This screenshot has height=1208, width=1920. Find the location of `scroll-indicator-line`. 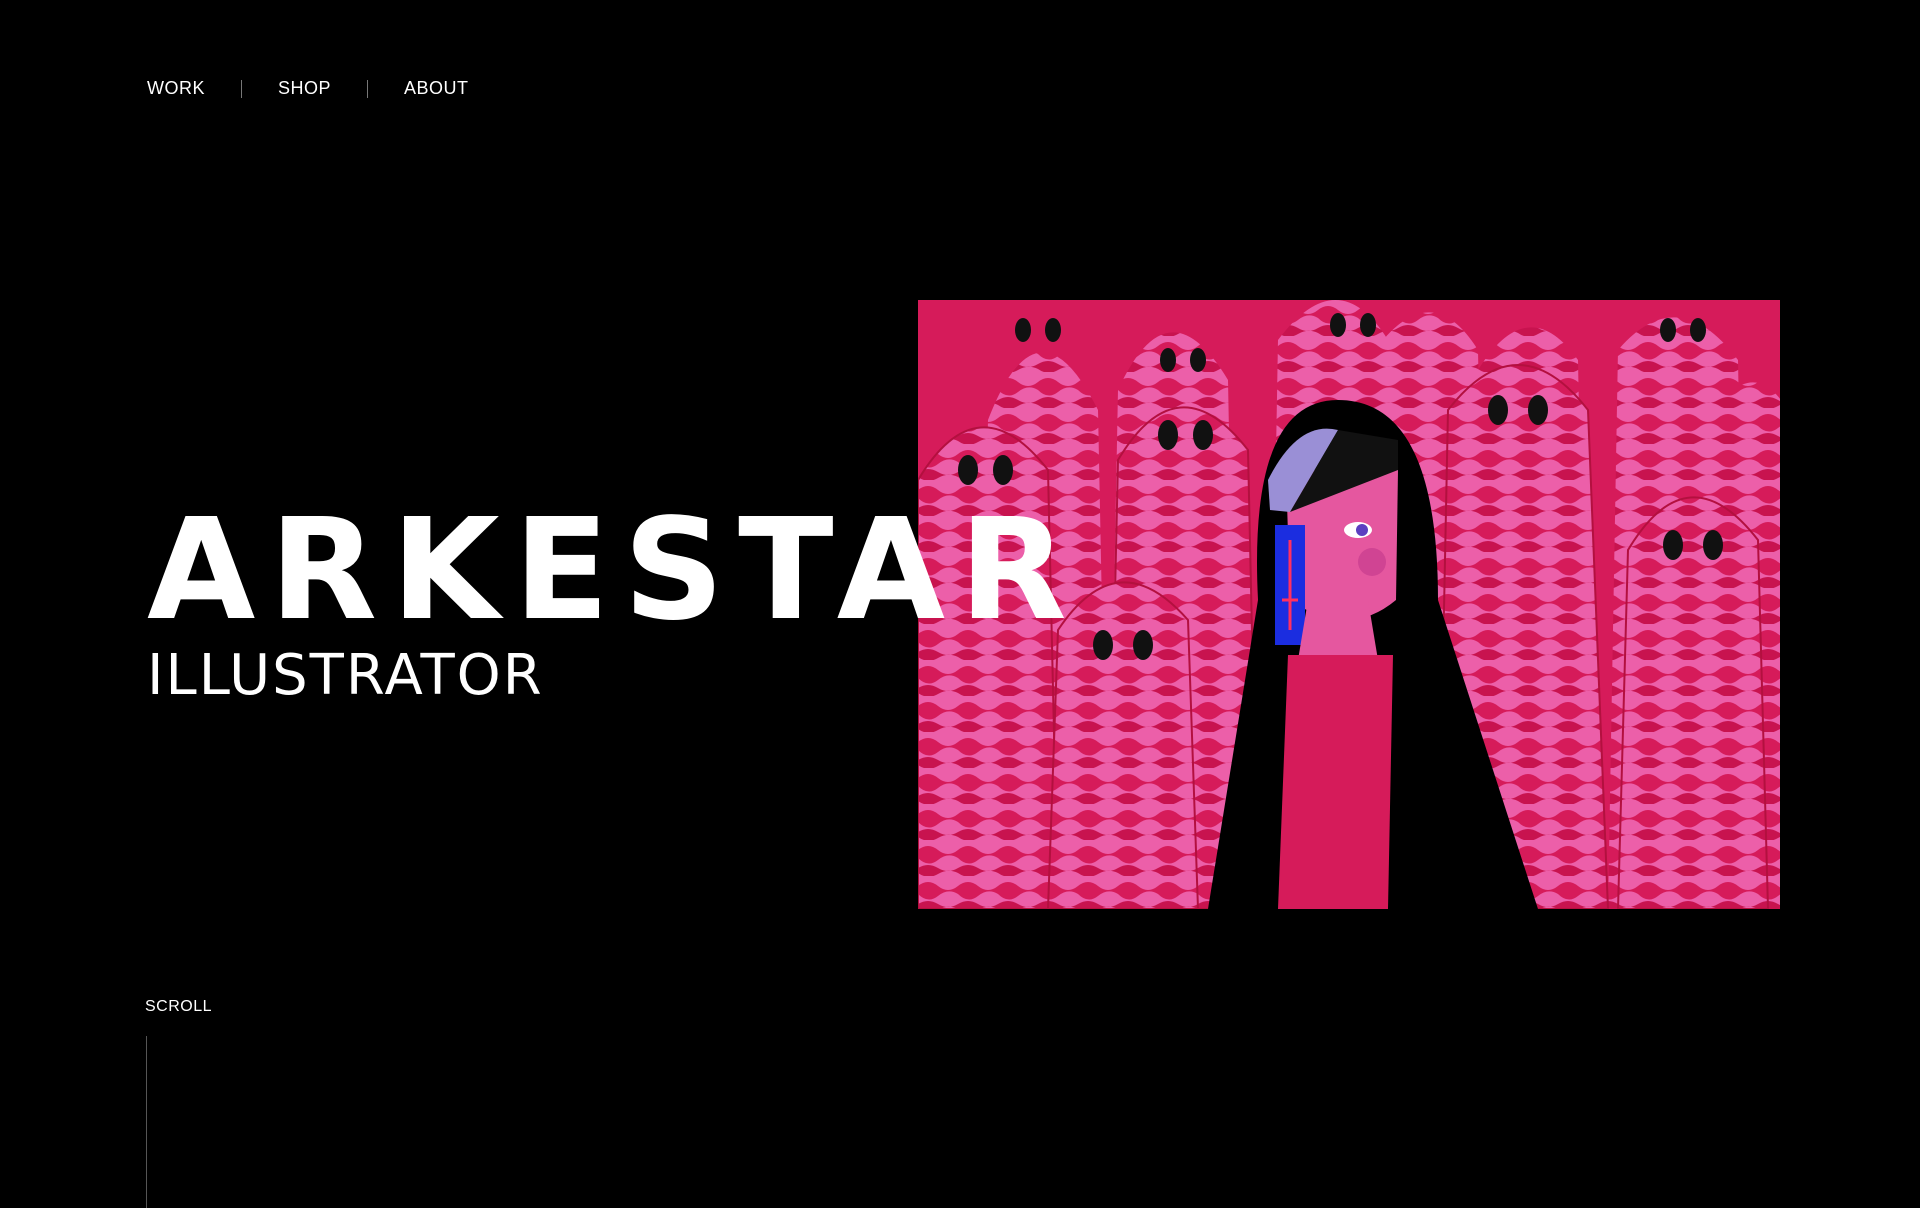

scroll-indicator-line is located at coordinates (146, 1122).